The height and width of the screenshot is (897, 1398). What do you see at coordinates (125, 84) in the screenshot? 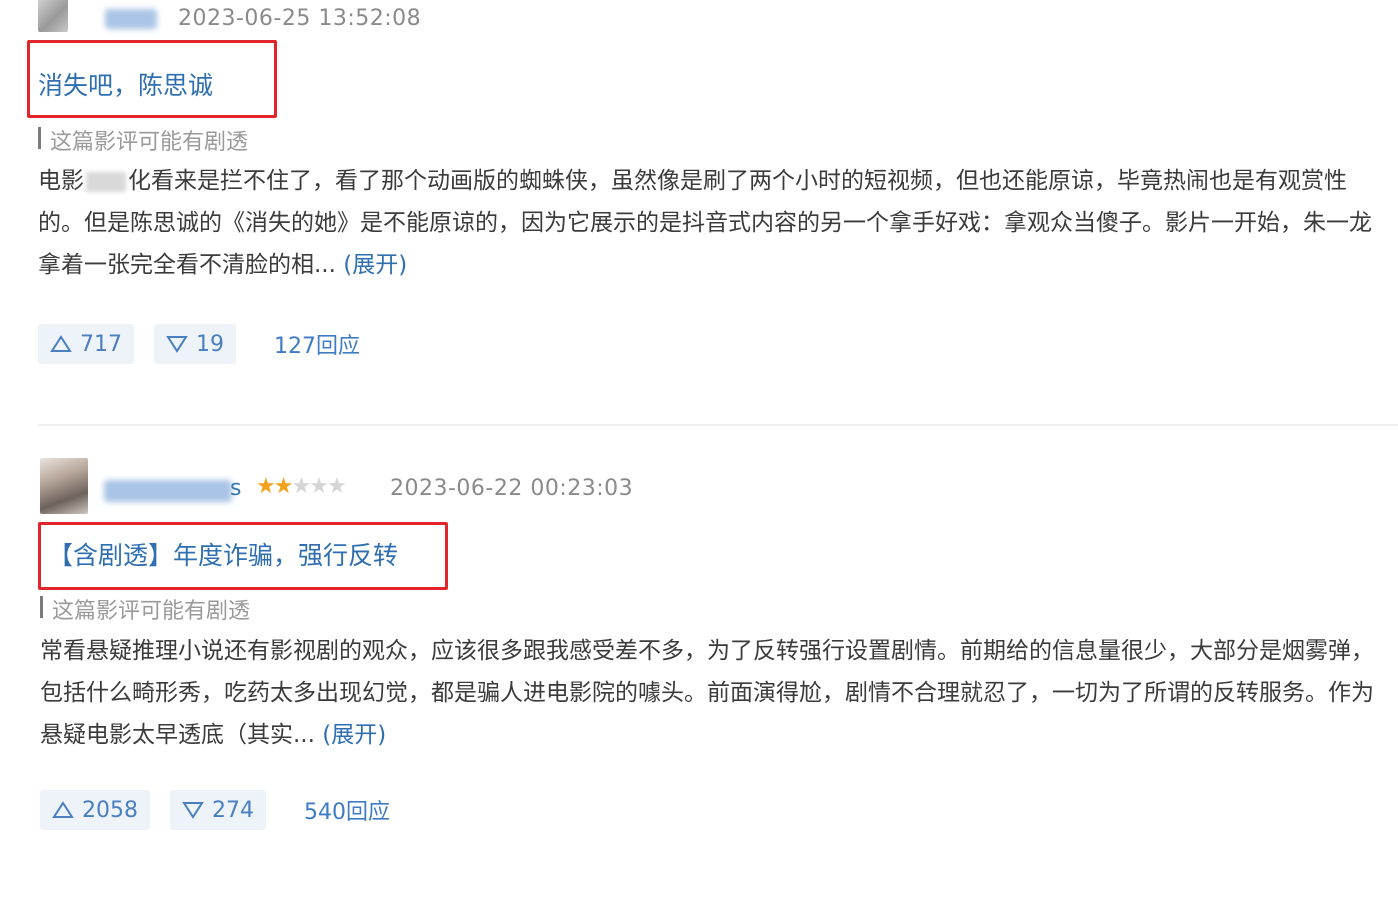
I see `review-title: 消失吧，陈思诚` at bounding box center [125, 84].